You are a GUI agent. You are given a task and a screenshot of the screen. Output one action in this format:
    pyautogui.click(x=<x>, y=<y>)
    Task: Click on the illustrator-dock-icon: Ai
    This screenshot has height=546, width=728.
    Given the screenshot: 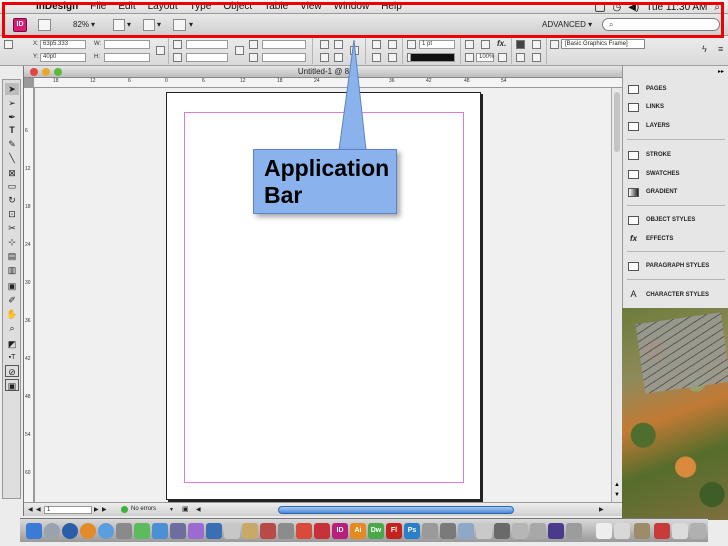 What is the action you would take?
    pyautogui.click(x=358, y=531)
    